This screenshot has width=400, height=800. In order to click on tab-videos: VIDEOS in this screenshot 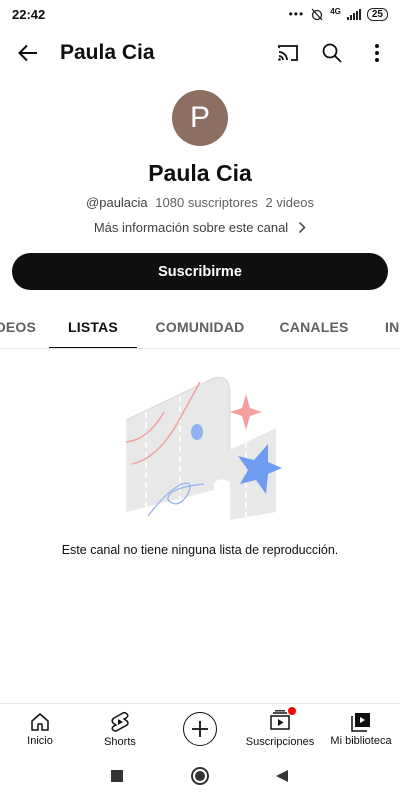, I will do `click(27, 327)`.